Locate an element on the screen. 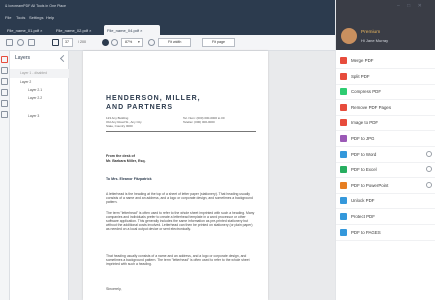 This screenshot has height=300, width=435. layer-item-2-1: Layer 2.1 is located at coordinates (39, 91).